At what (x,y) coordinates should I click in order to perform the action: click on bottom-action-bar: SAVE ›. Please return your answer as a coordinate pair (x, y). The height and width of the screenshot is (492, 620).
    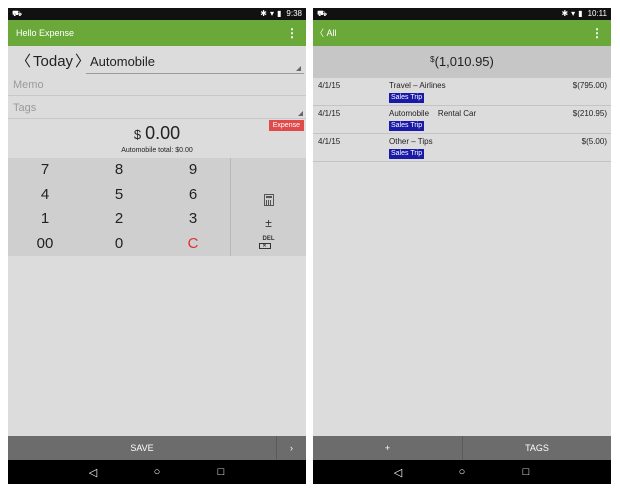
    Looking at the image, I should click on (157, 448).